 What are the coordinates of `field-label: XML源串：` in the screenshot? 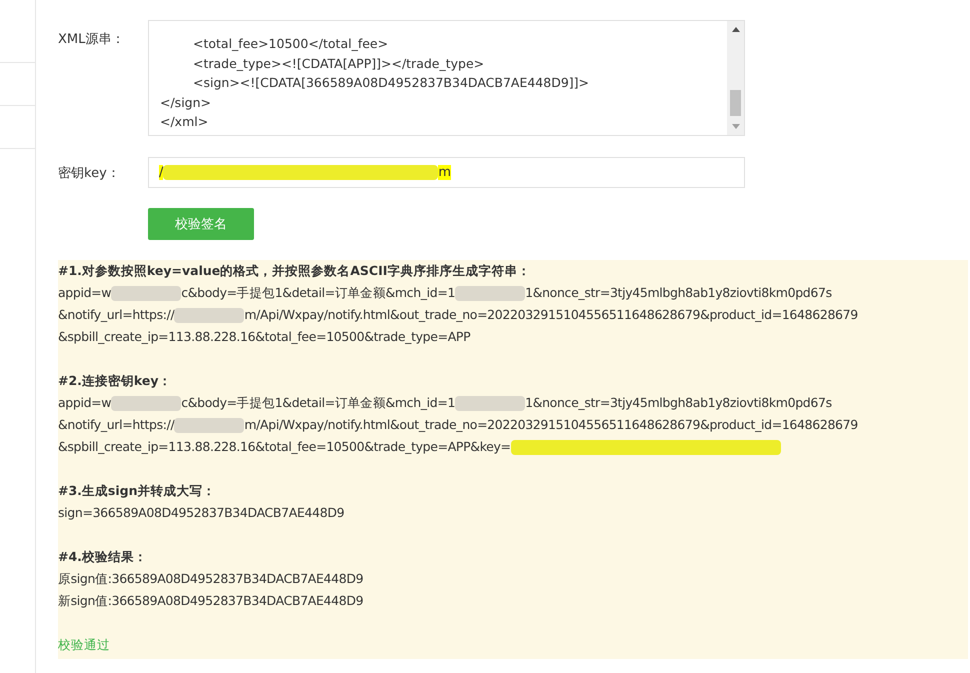 It's located at (92, 39).